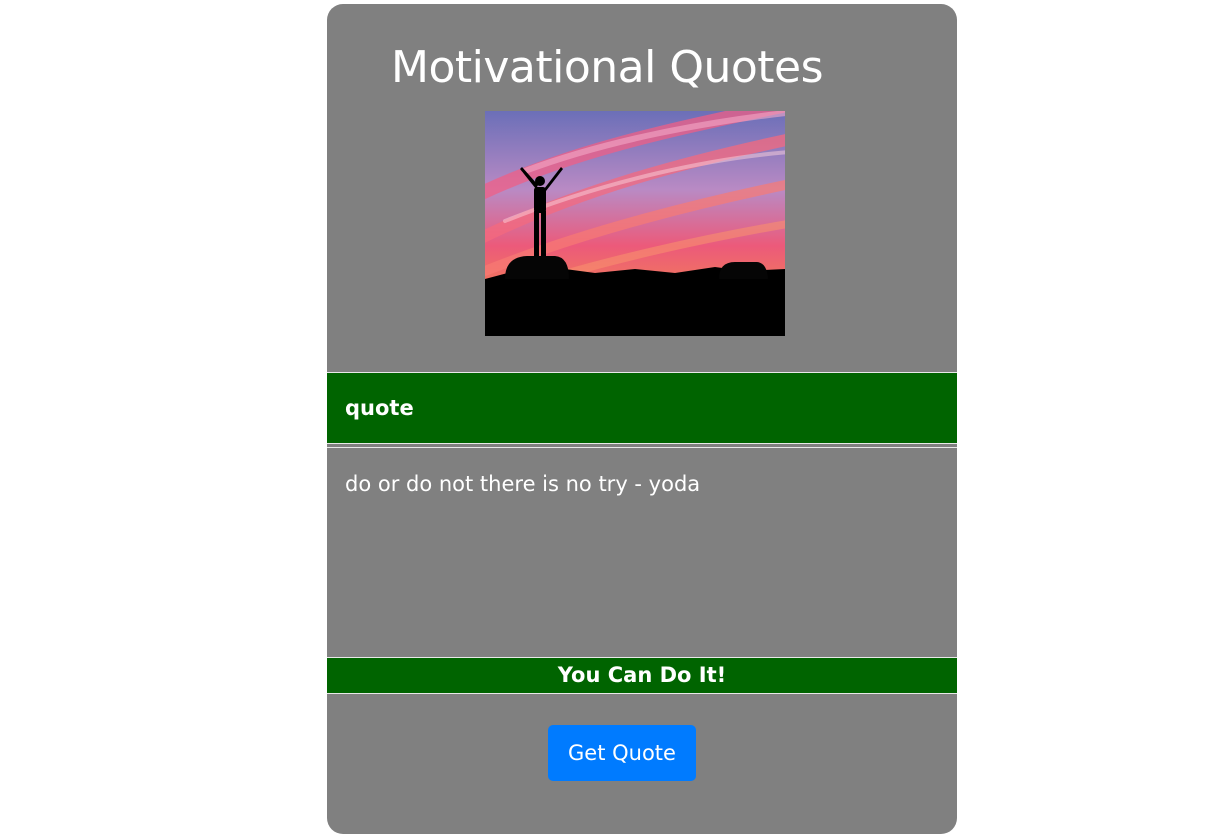 The image size is (1232, 834). I want to click on motivational-image, so click(635, 223).